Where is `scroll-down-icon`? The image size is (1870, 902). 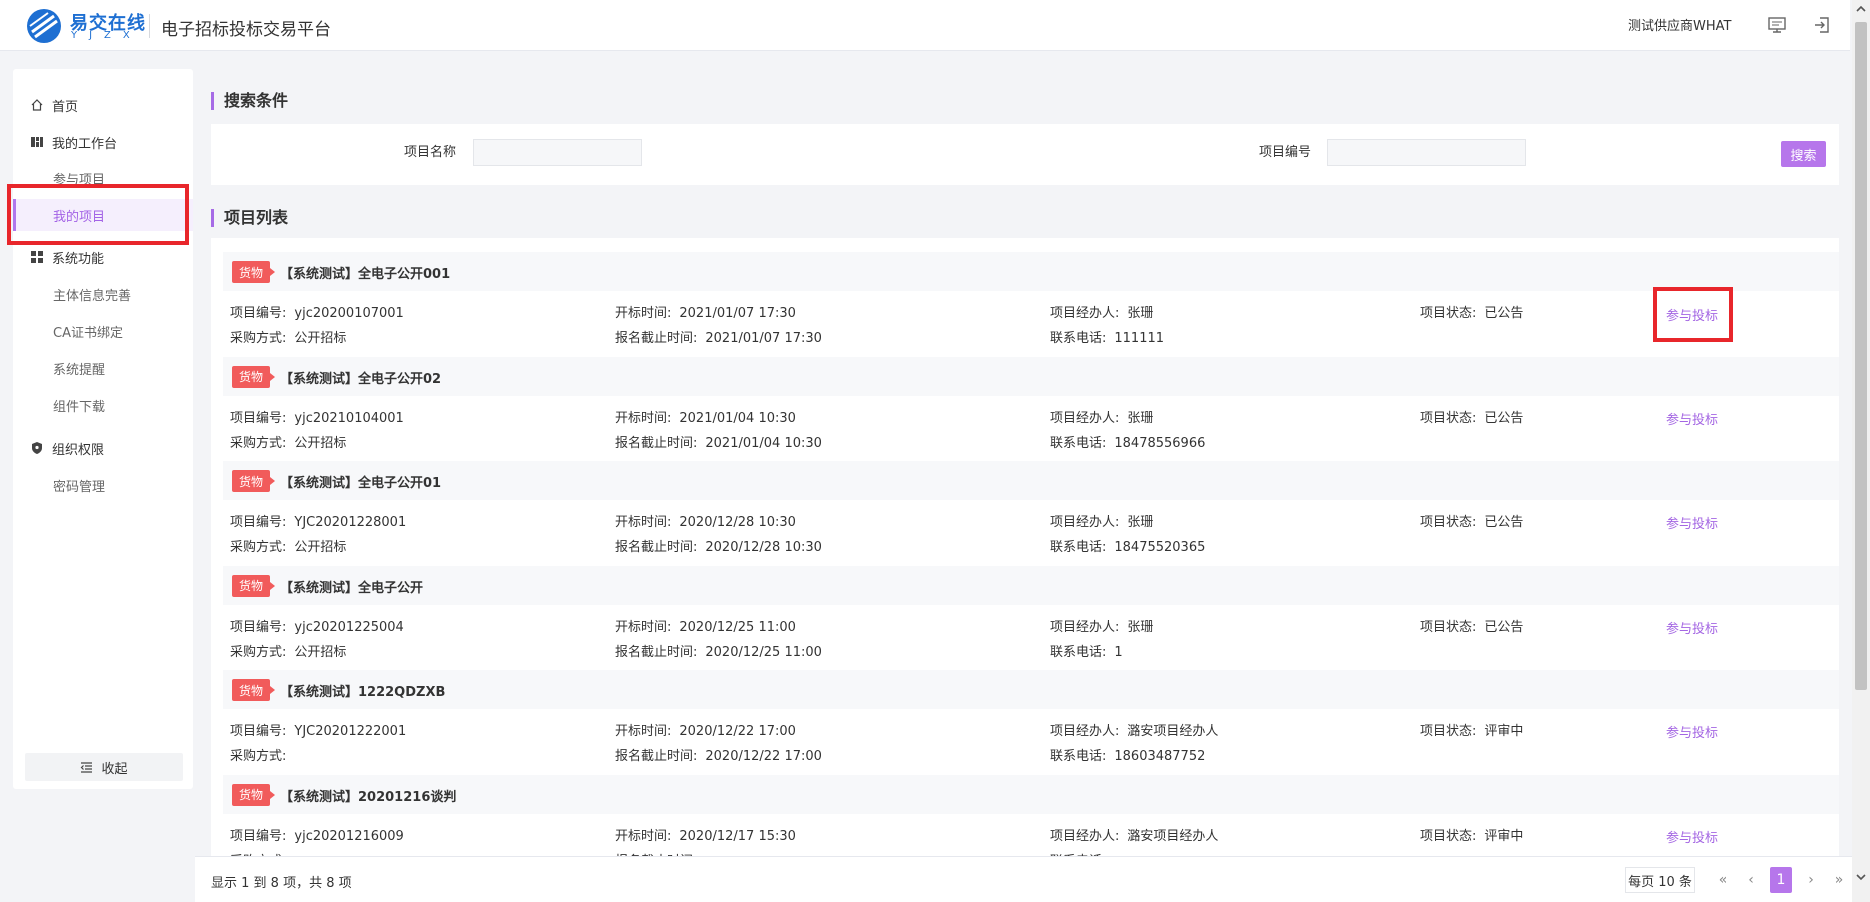
scroll-down-icon is located at coordinates (1861, 877).